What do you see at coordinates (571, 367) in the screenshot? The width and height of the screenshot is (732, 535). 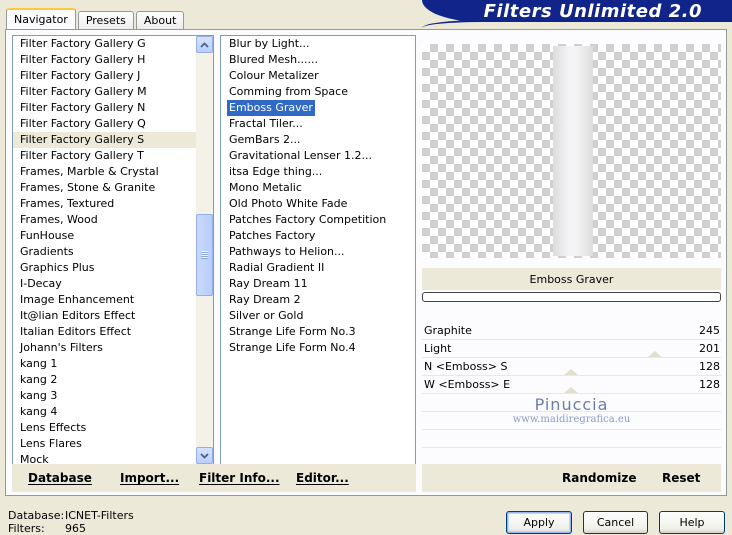 I see `slider-n-emboss-s: N <Emboss> S 128` at bounding box center [571, 367].